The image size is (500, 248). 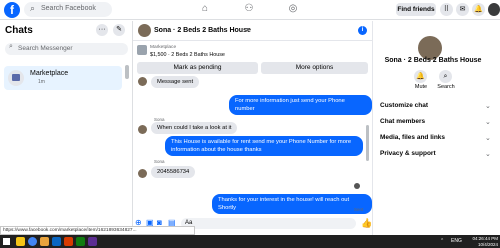 I want to click on chats-title: Chats, so click(x=19, y=30).